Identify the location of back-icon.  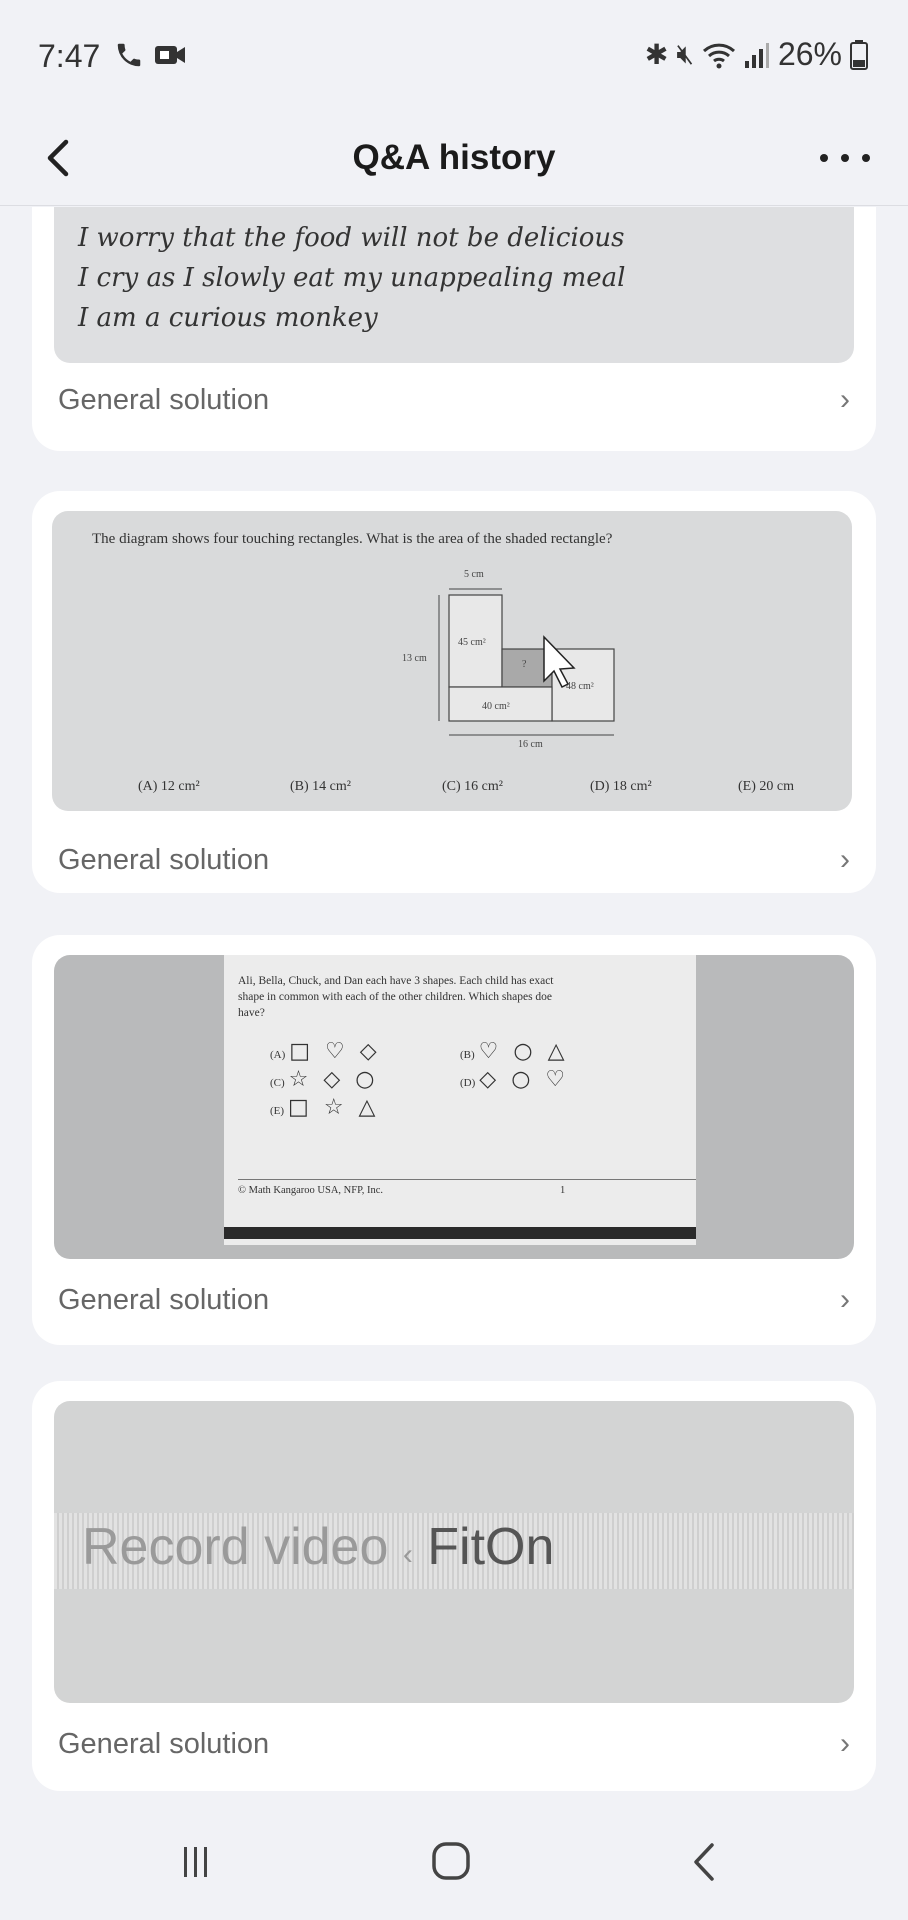
(704, 1862).